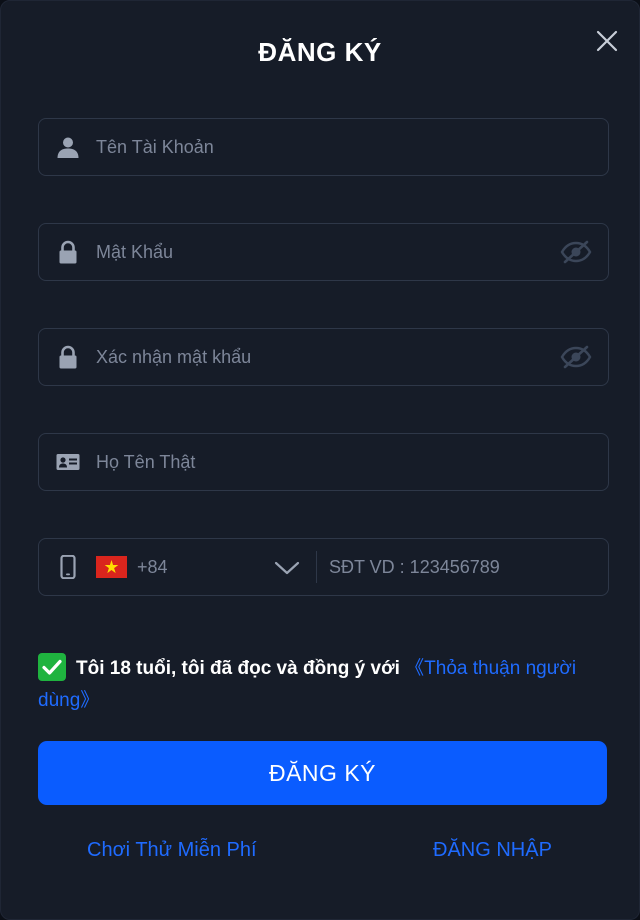  Describe the element at coordinates (328, 357) in the screenshot. I see `confirm-password-input` at that location.